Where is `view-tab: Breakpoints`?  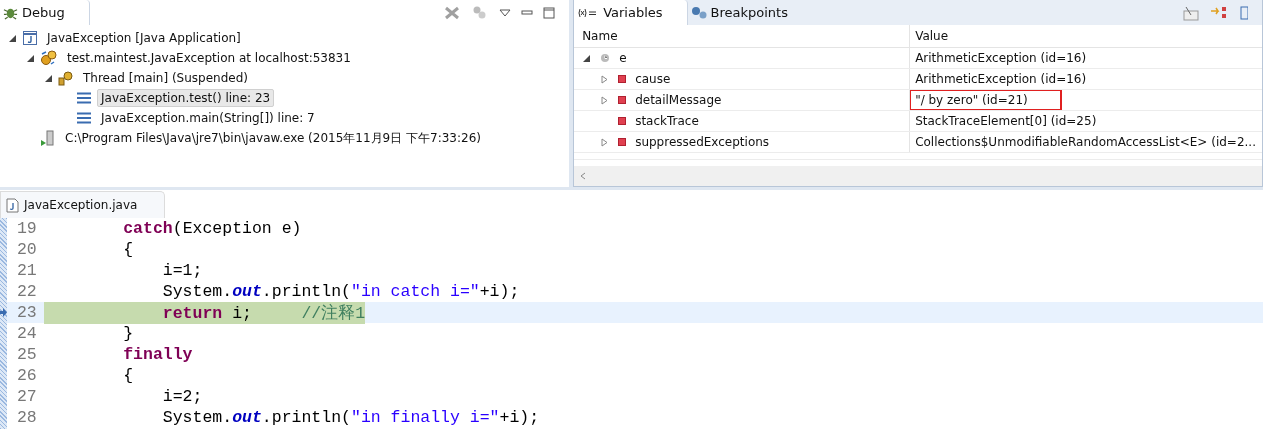
view-tab: Breakpoints is located at coordinates (740, 12).